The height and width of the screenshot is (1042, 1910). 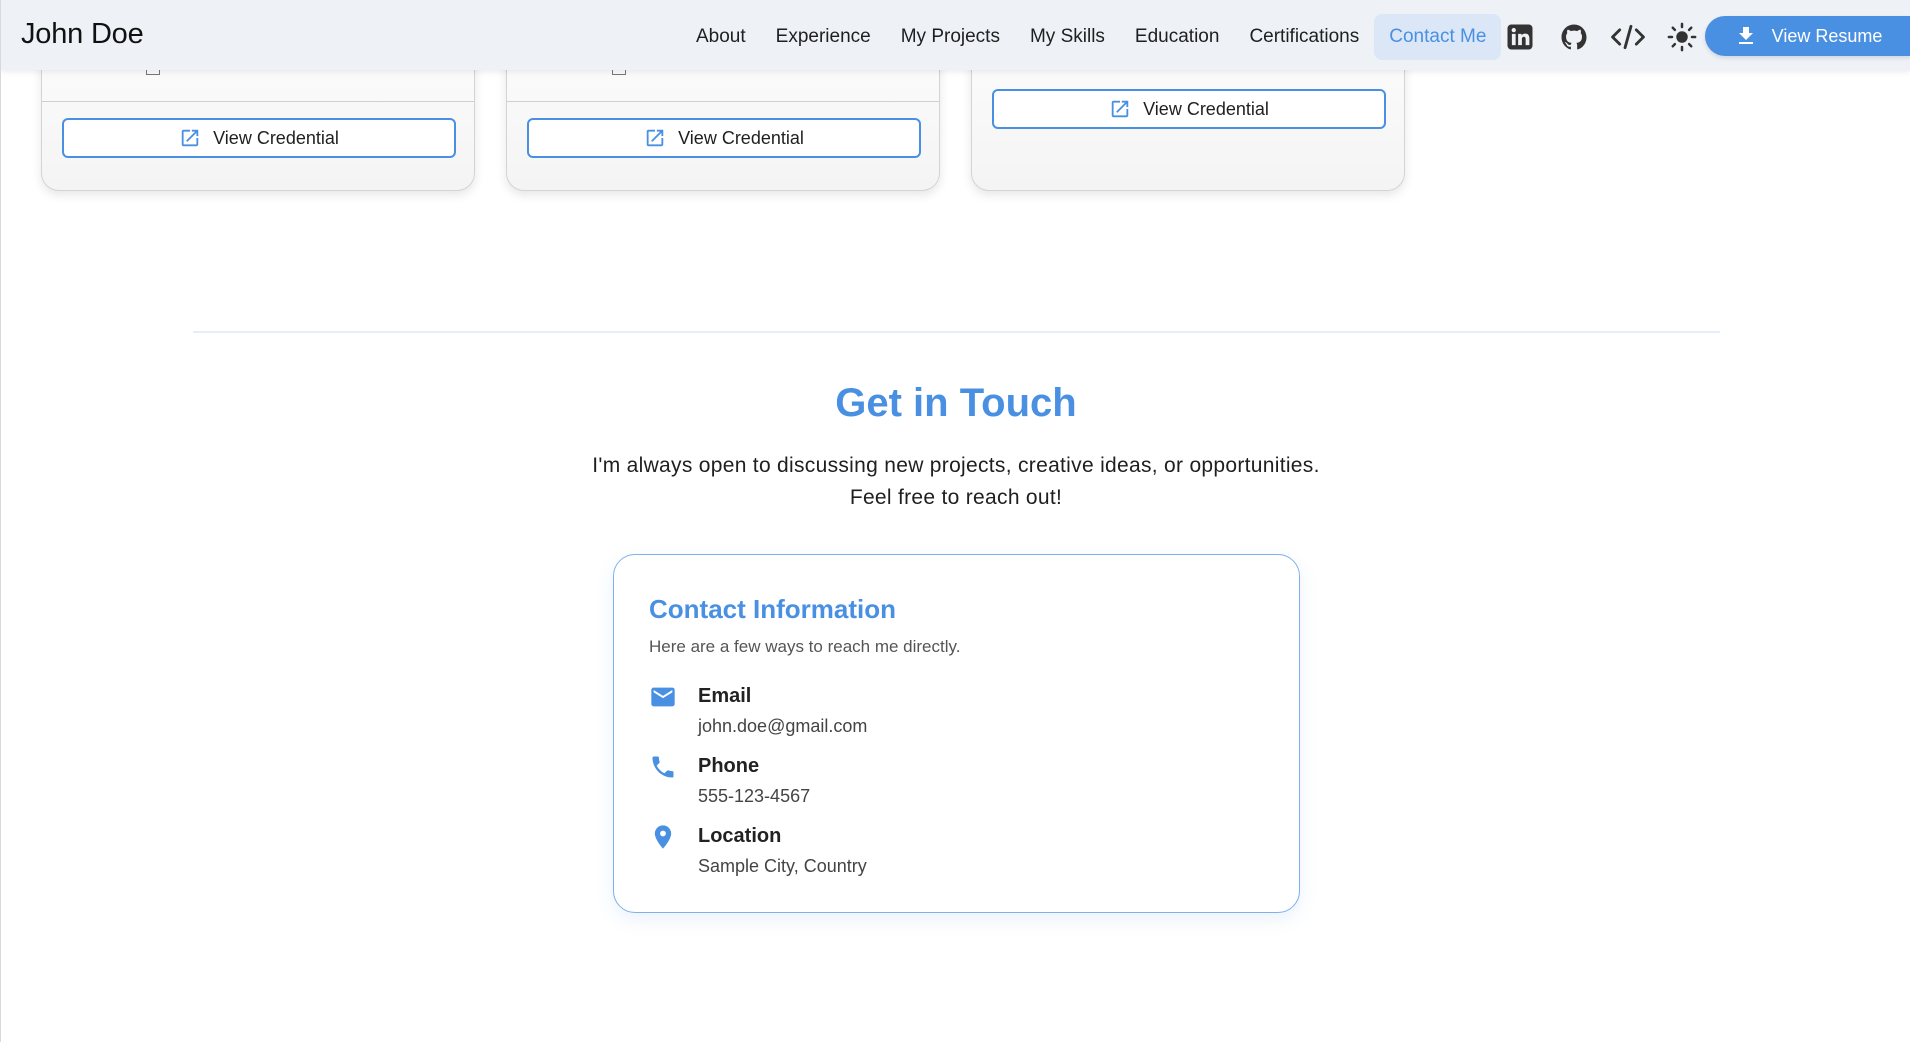 What do you see at coordinates (1682, 37) in the screenshot?
I see `sun-icon` at bounding box center [1682, 37].